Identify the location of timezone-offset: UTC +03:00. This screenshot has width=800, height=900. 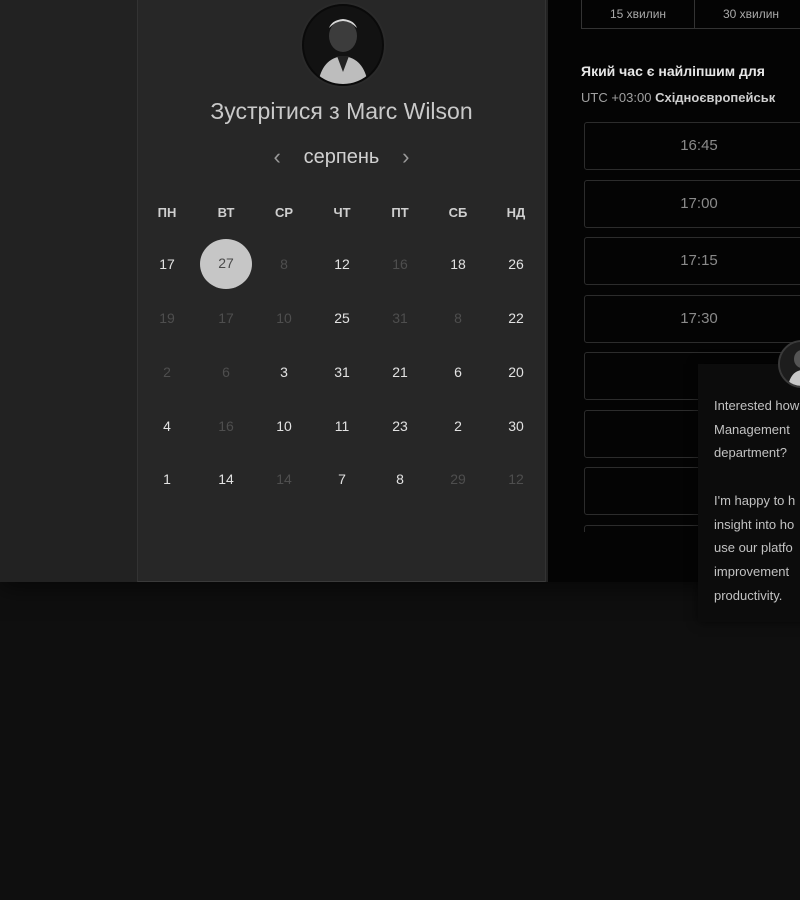
(616, 97).